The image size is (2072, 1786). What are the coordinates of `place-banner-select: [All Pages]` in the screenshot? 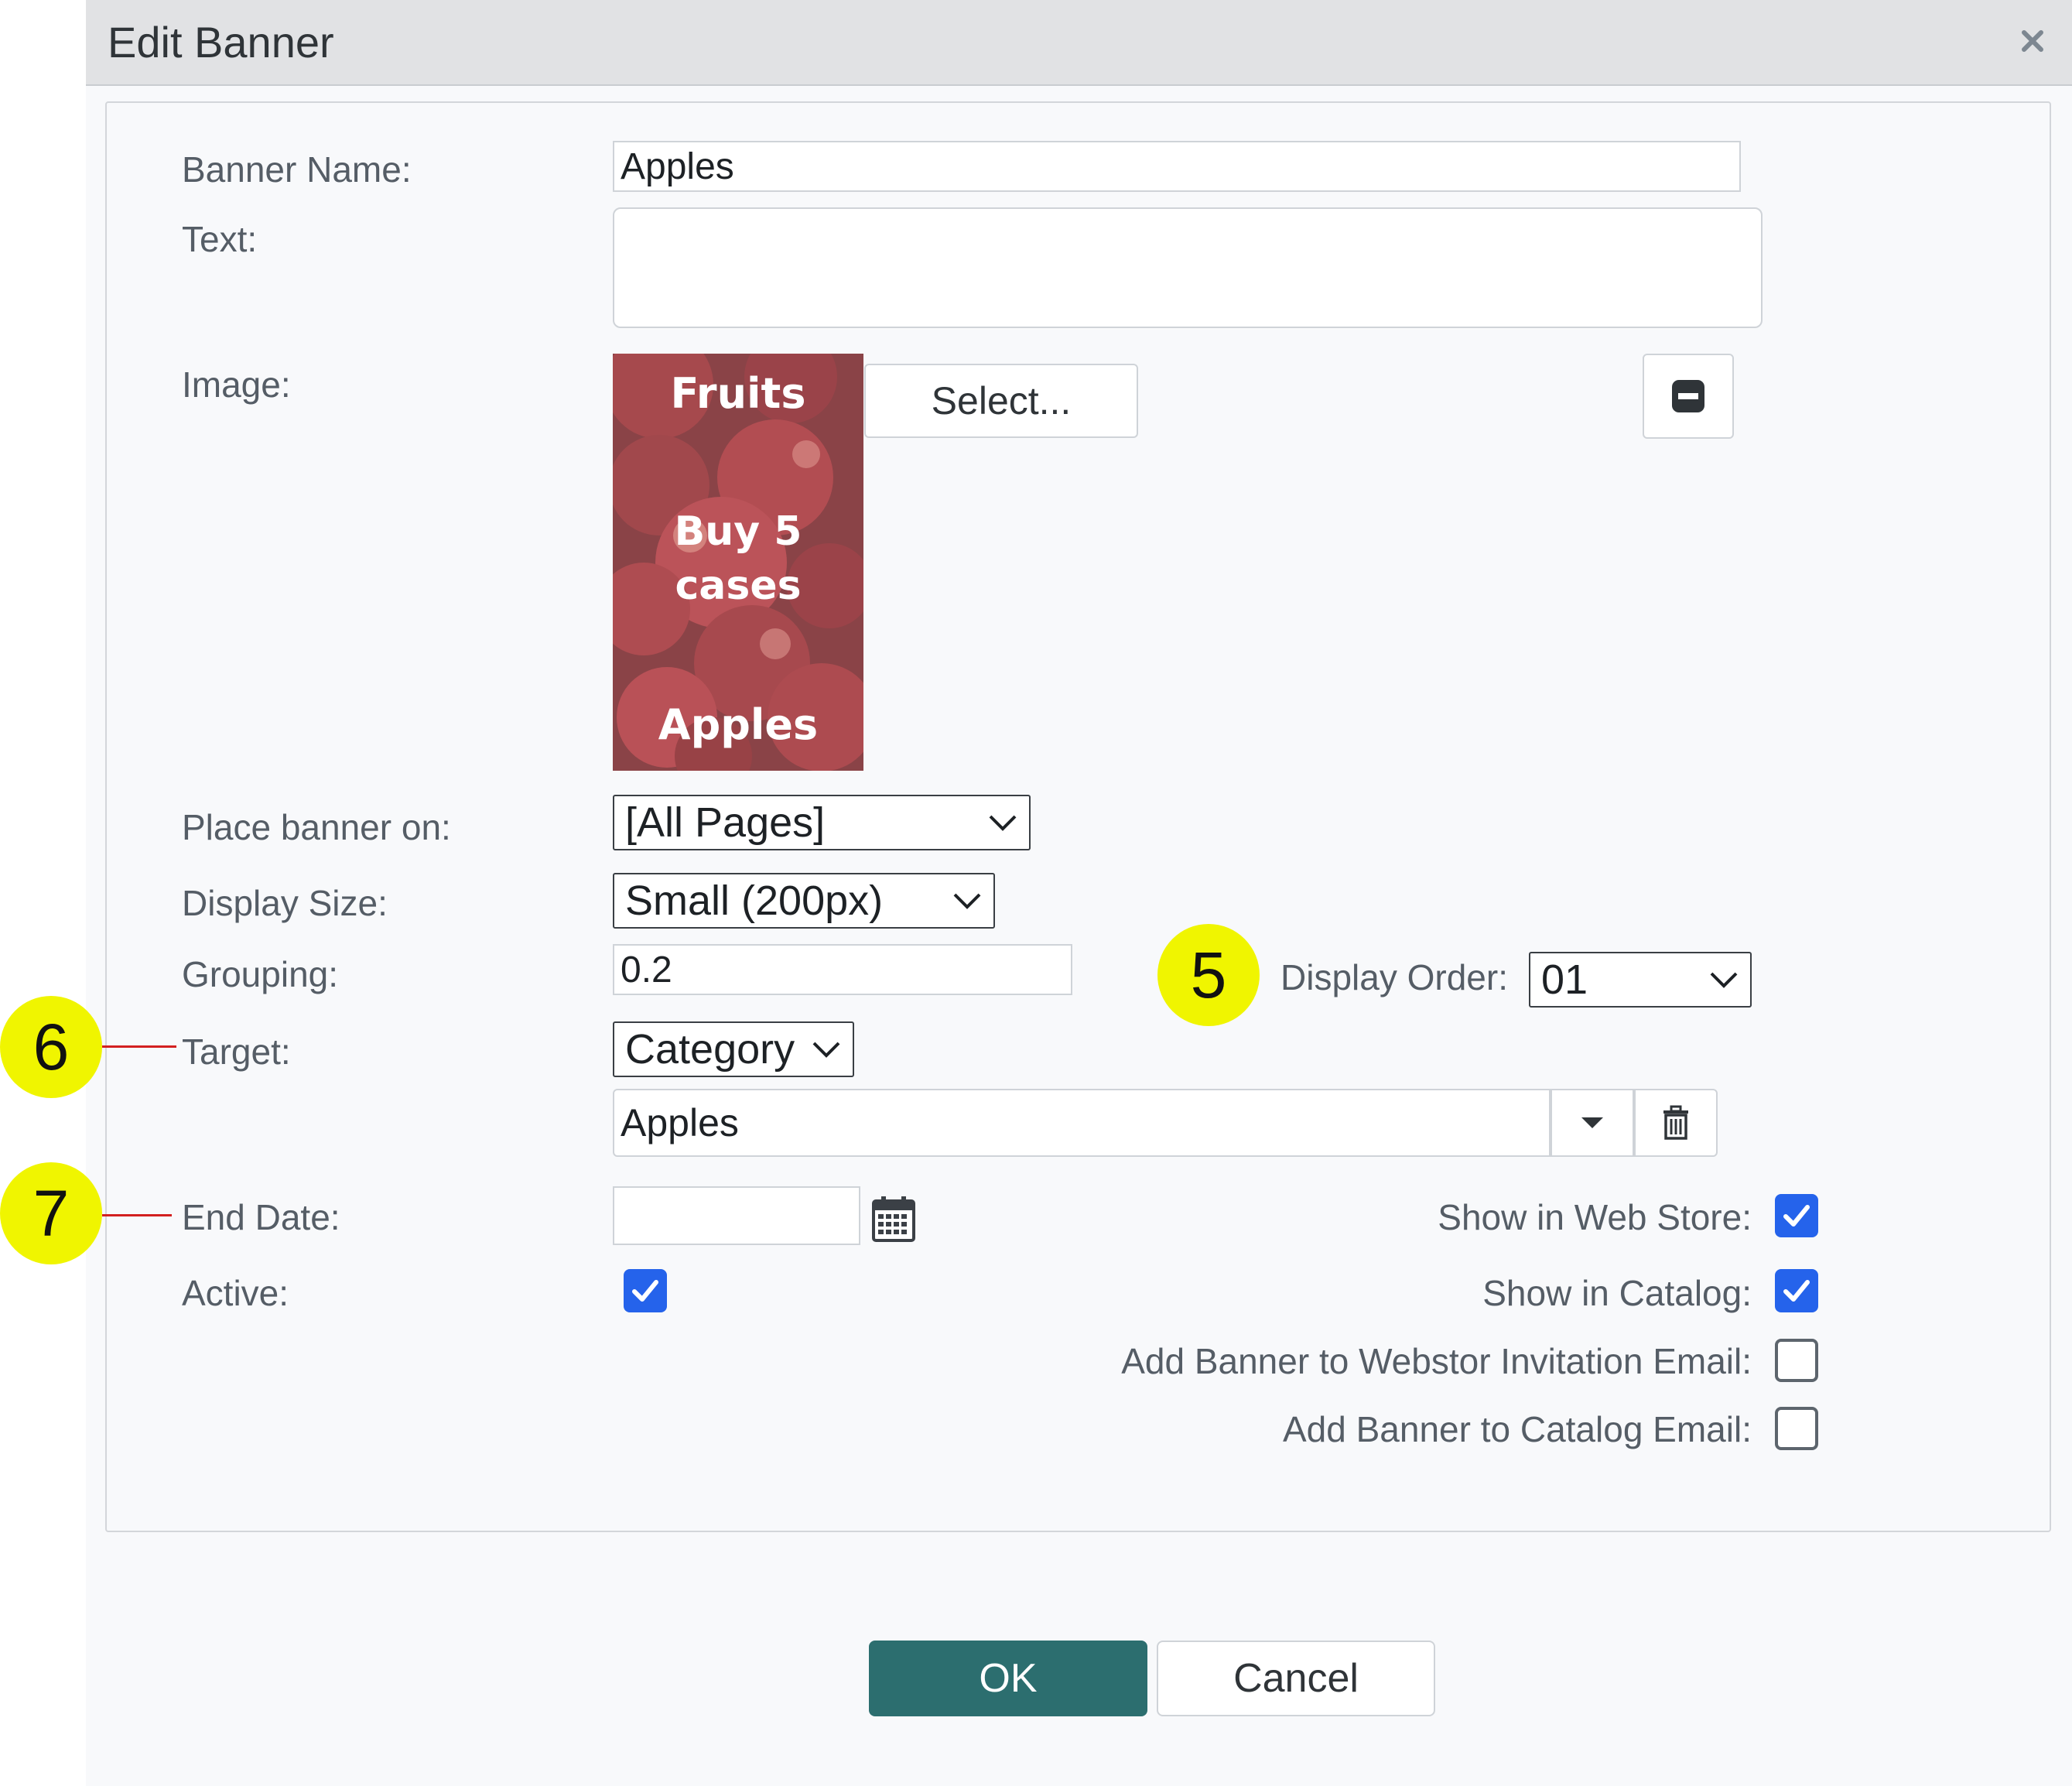 It's located at (822, 823).